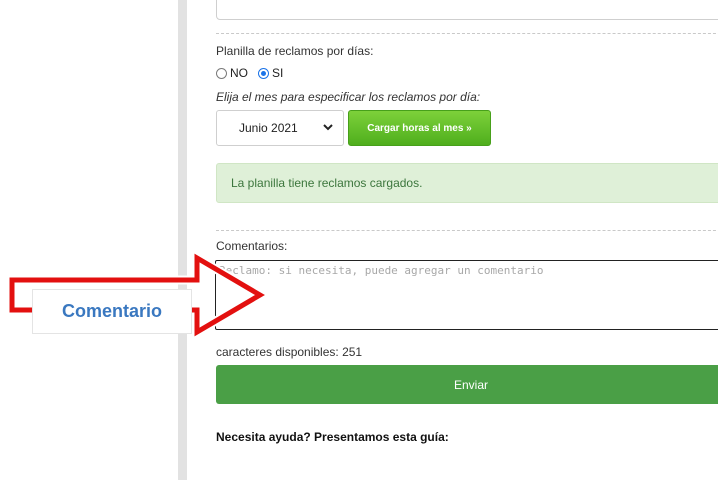  I want to click on callout-label: Comentario, so click(112, 311).